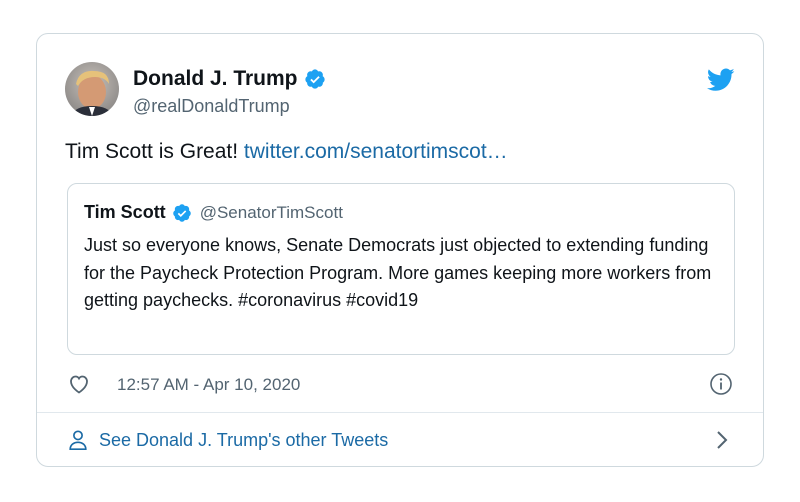  I want to click on twitter-bird-icon, so click(721, 80).